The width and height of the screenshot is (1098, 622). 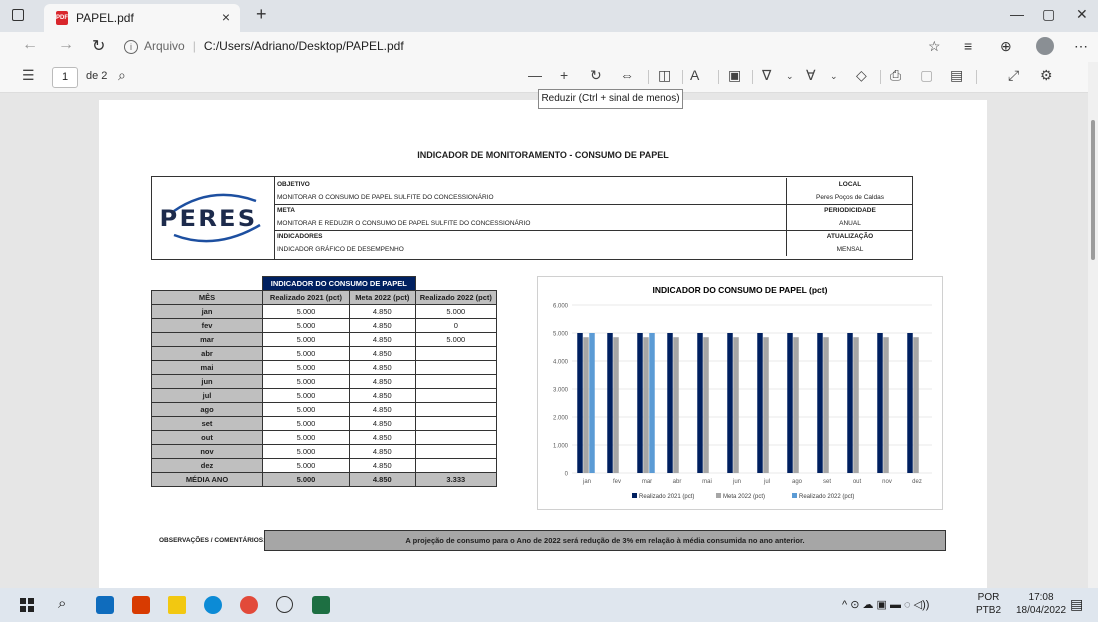 What do you see at coordinates (1081, 46) in the screenshot?
I see `more-icon: ⋯` at bounding box center [1081, 46].